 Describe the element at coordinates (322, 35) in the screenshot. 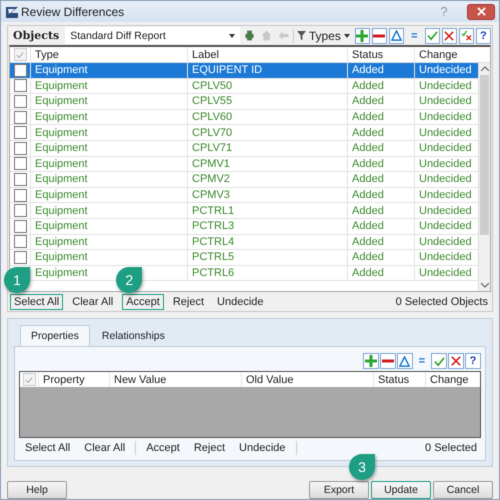

I see `types-dropdown: Types` at that location.